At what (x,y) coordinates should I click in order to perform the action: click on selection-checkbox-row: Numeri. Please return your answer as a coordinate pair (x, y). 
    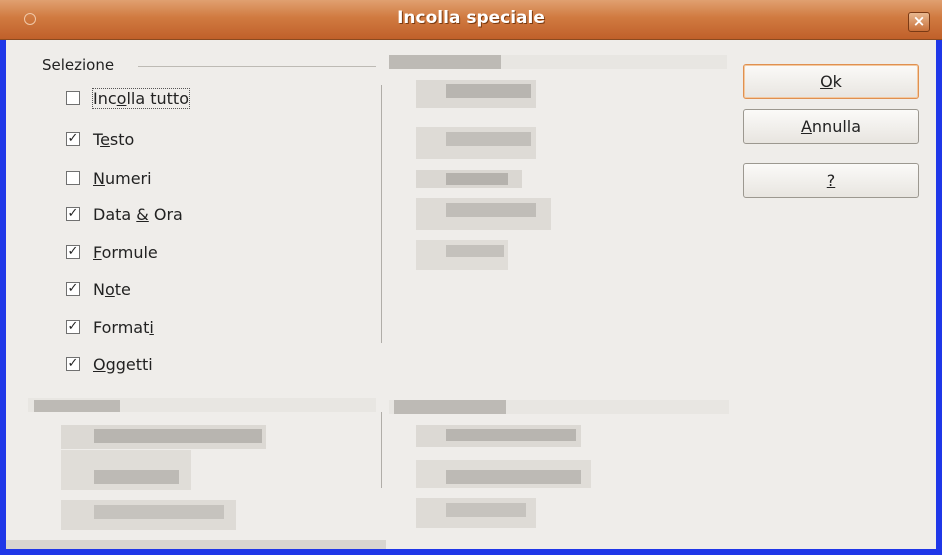
    Looking at the image, I should click on (109, 178).